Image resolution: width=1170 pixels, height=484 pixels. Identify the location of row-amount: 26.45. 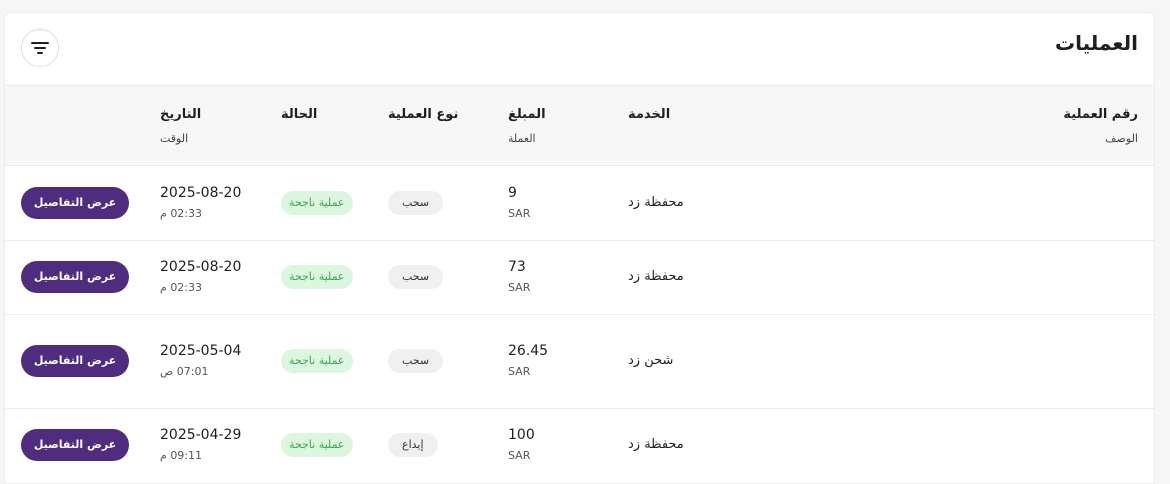
(528, 351).